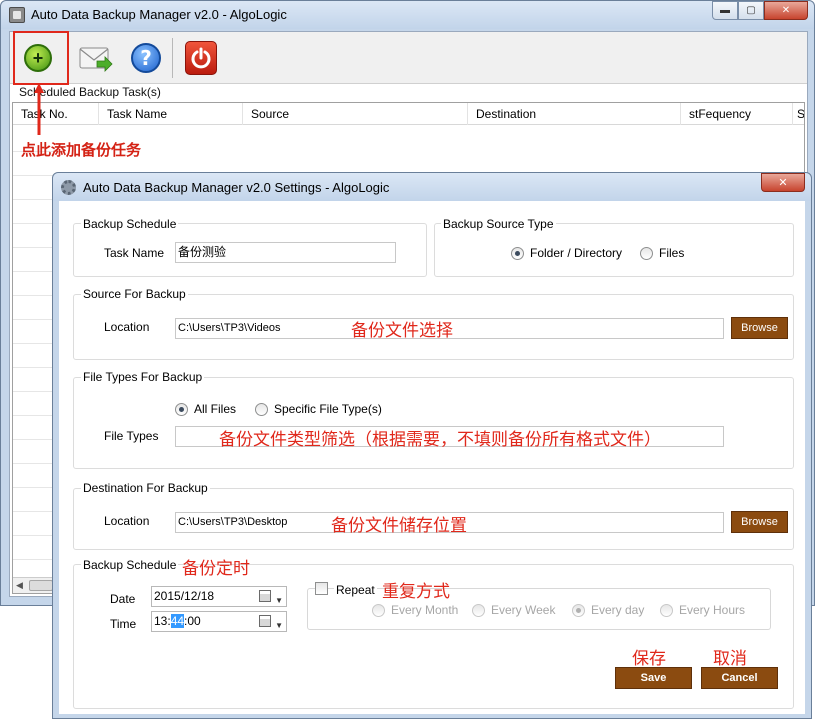 The width and height of the screenshot is (815, 721). Describe the element at coordinates (578, 610) in the screenshot. I see `every-day-radio-dot` at that location.